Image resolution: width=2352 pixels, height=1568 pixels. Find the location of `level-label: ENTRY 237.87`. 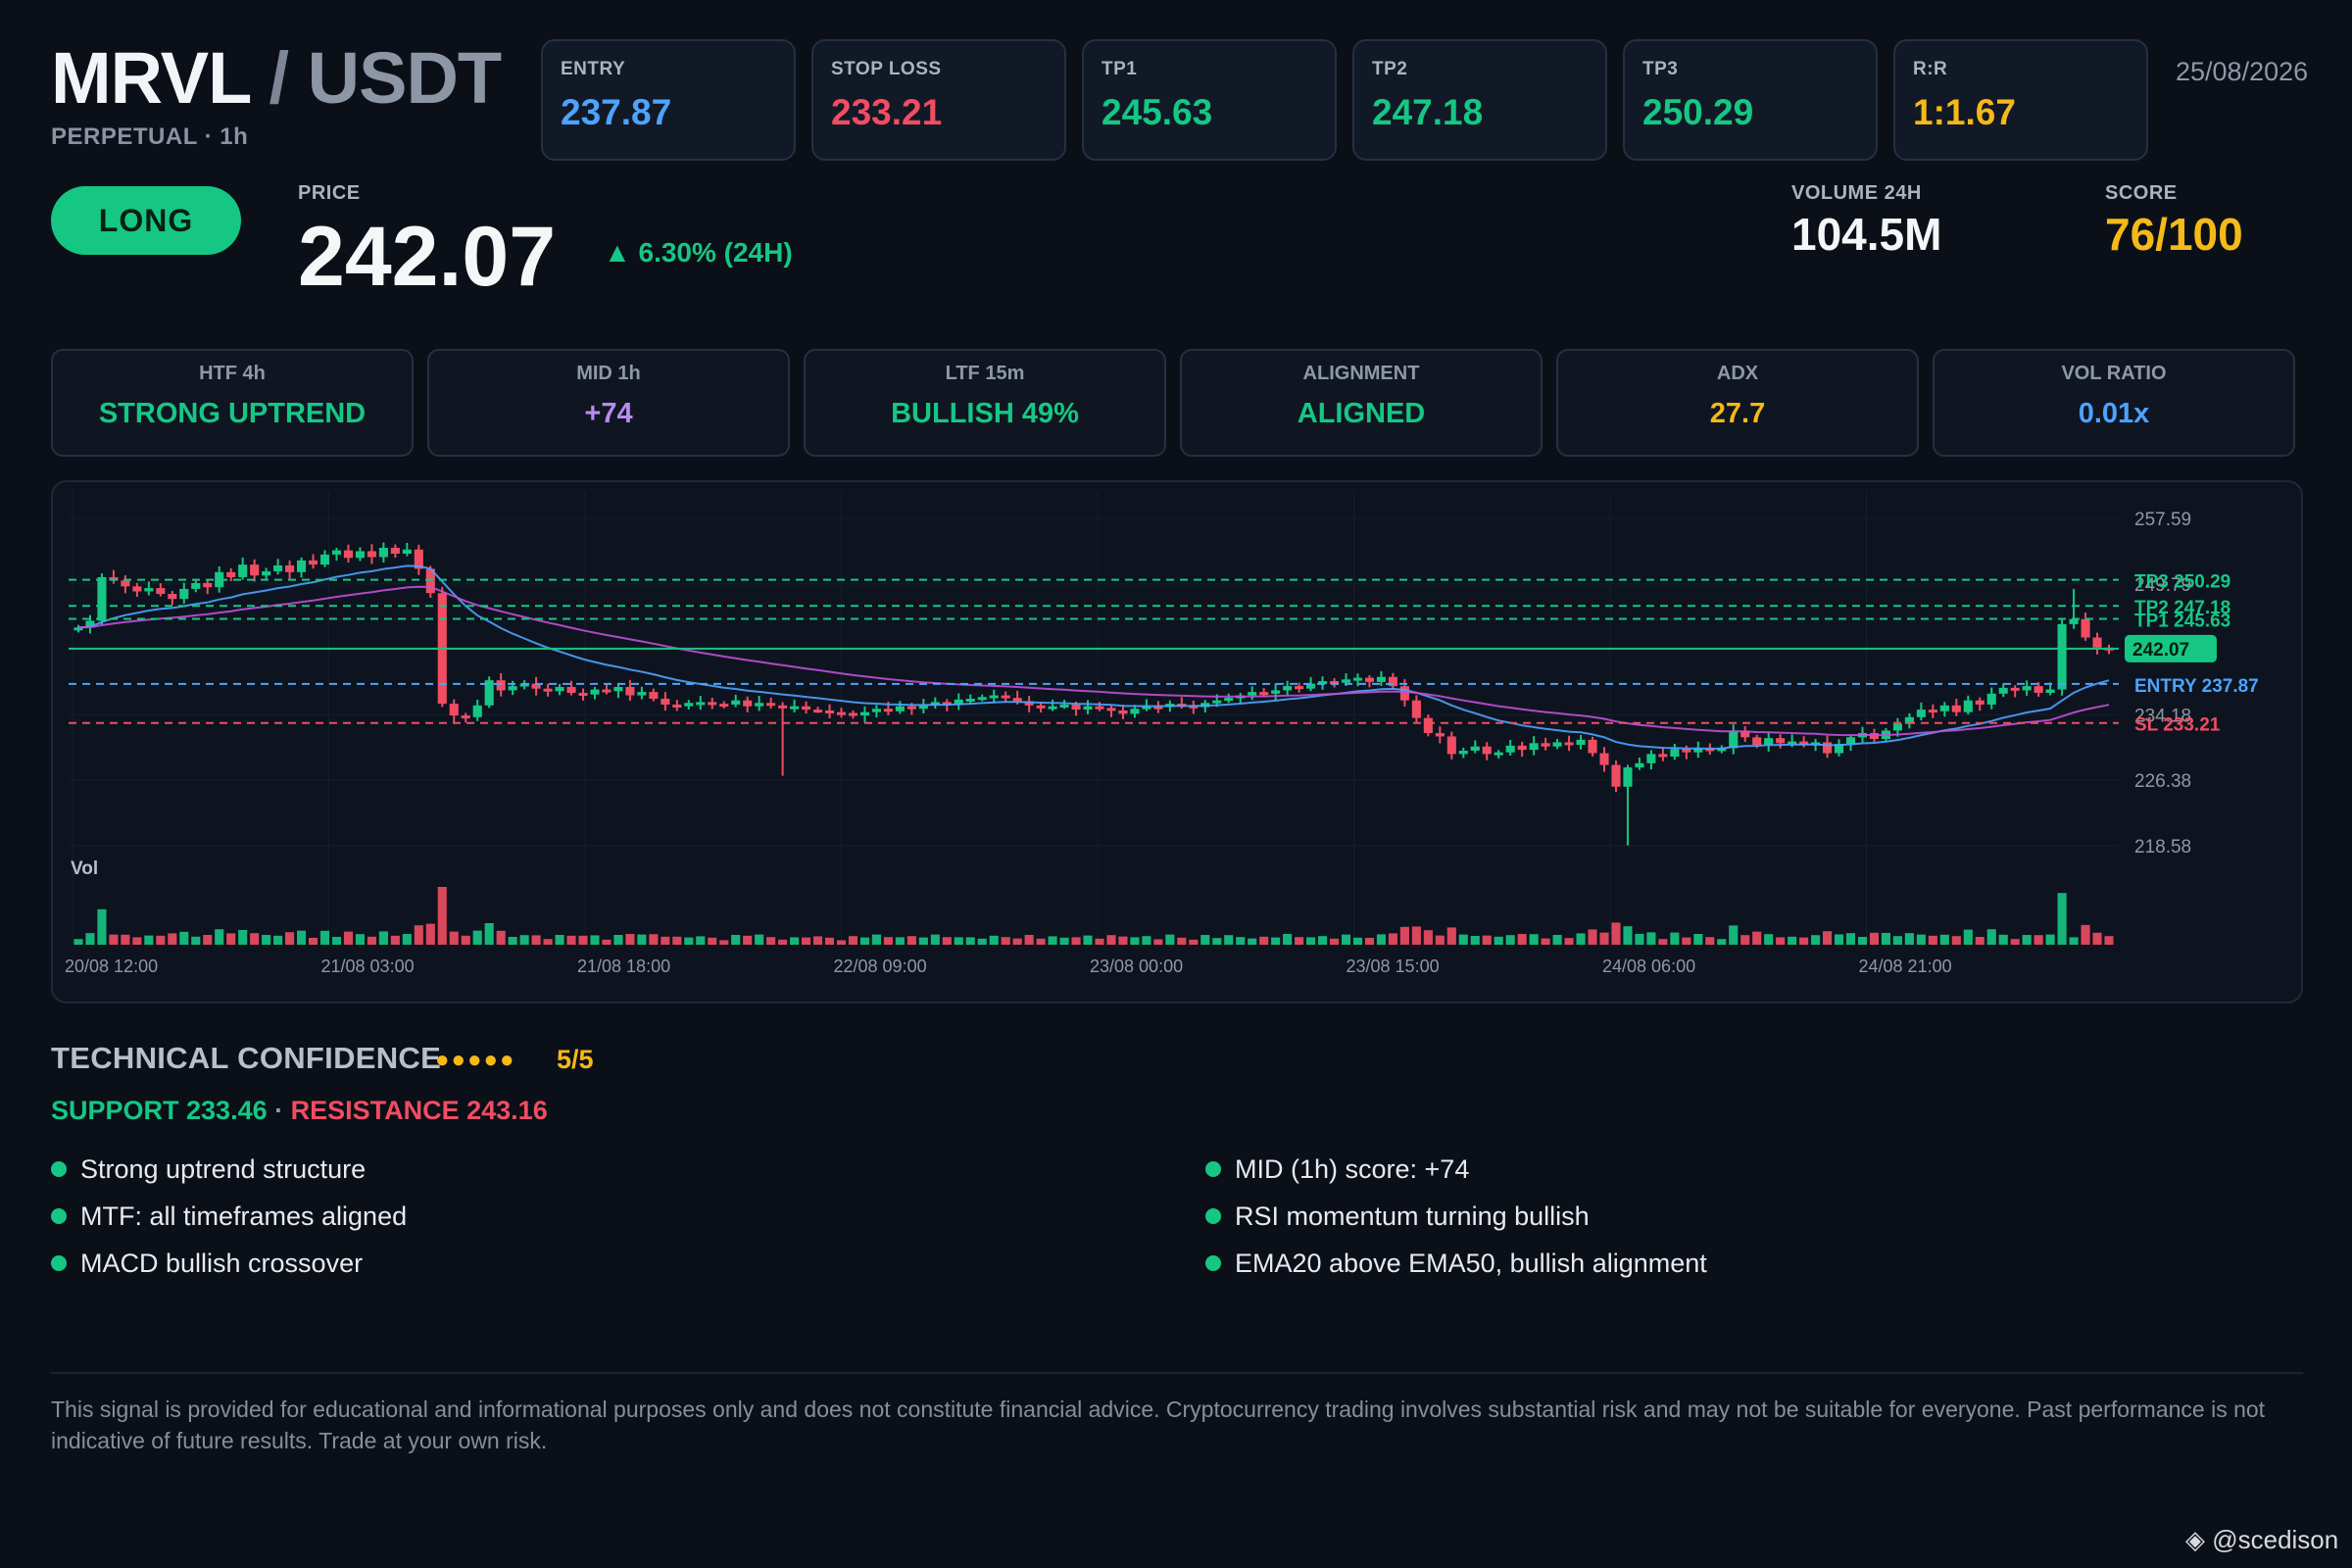

level-label: ENTRY 237.87 is located at coordinates (2196, 686).